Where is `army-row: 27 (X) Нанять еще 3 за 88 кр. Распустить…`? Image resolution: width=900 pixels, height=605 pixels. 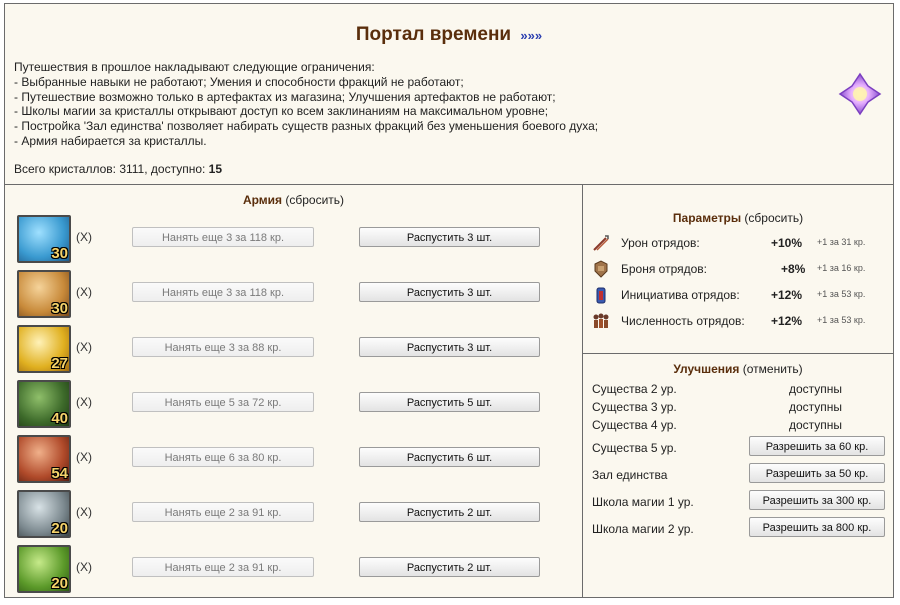 army-row: 27 (X) Нанять еще 3 за 88 кр. Распустить… is located at coordinates (297, 349).